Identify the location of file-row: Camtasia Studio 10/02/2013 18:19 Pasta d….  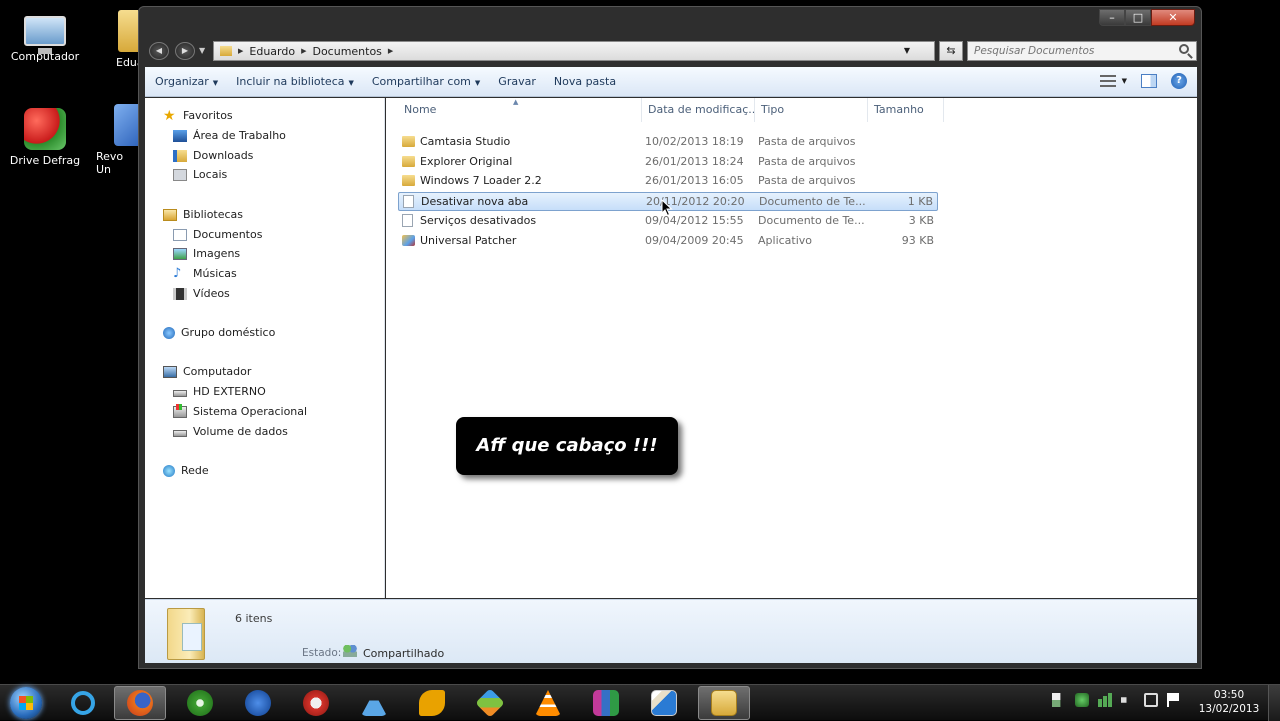
(668, 142).